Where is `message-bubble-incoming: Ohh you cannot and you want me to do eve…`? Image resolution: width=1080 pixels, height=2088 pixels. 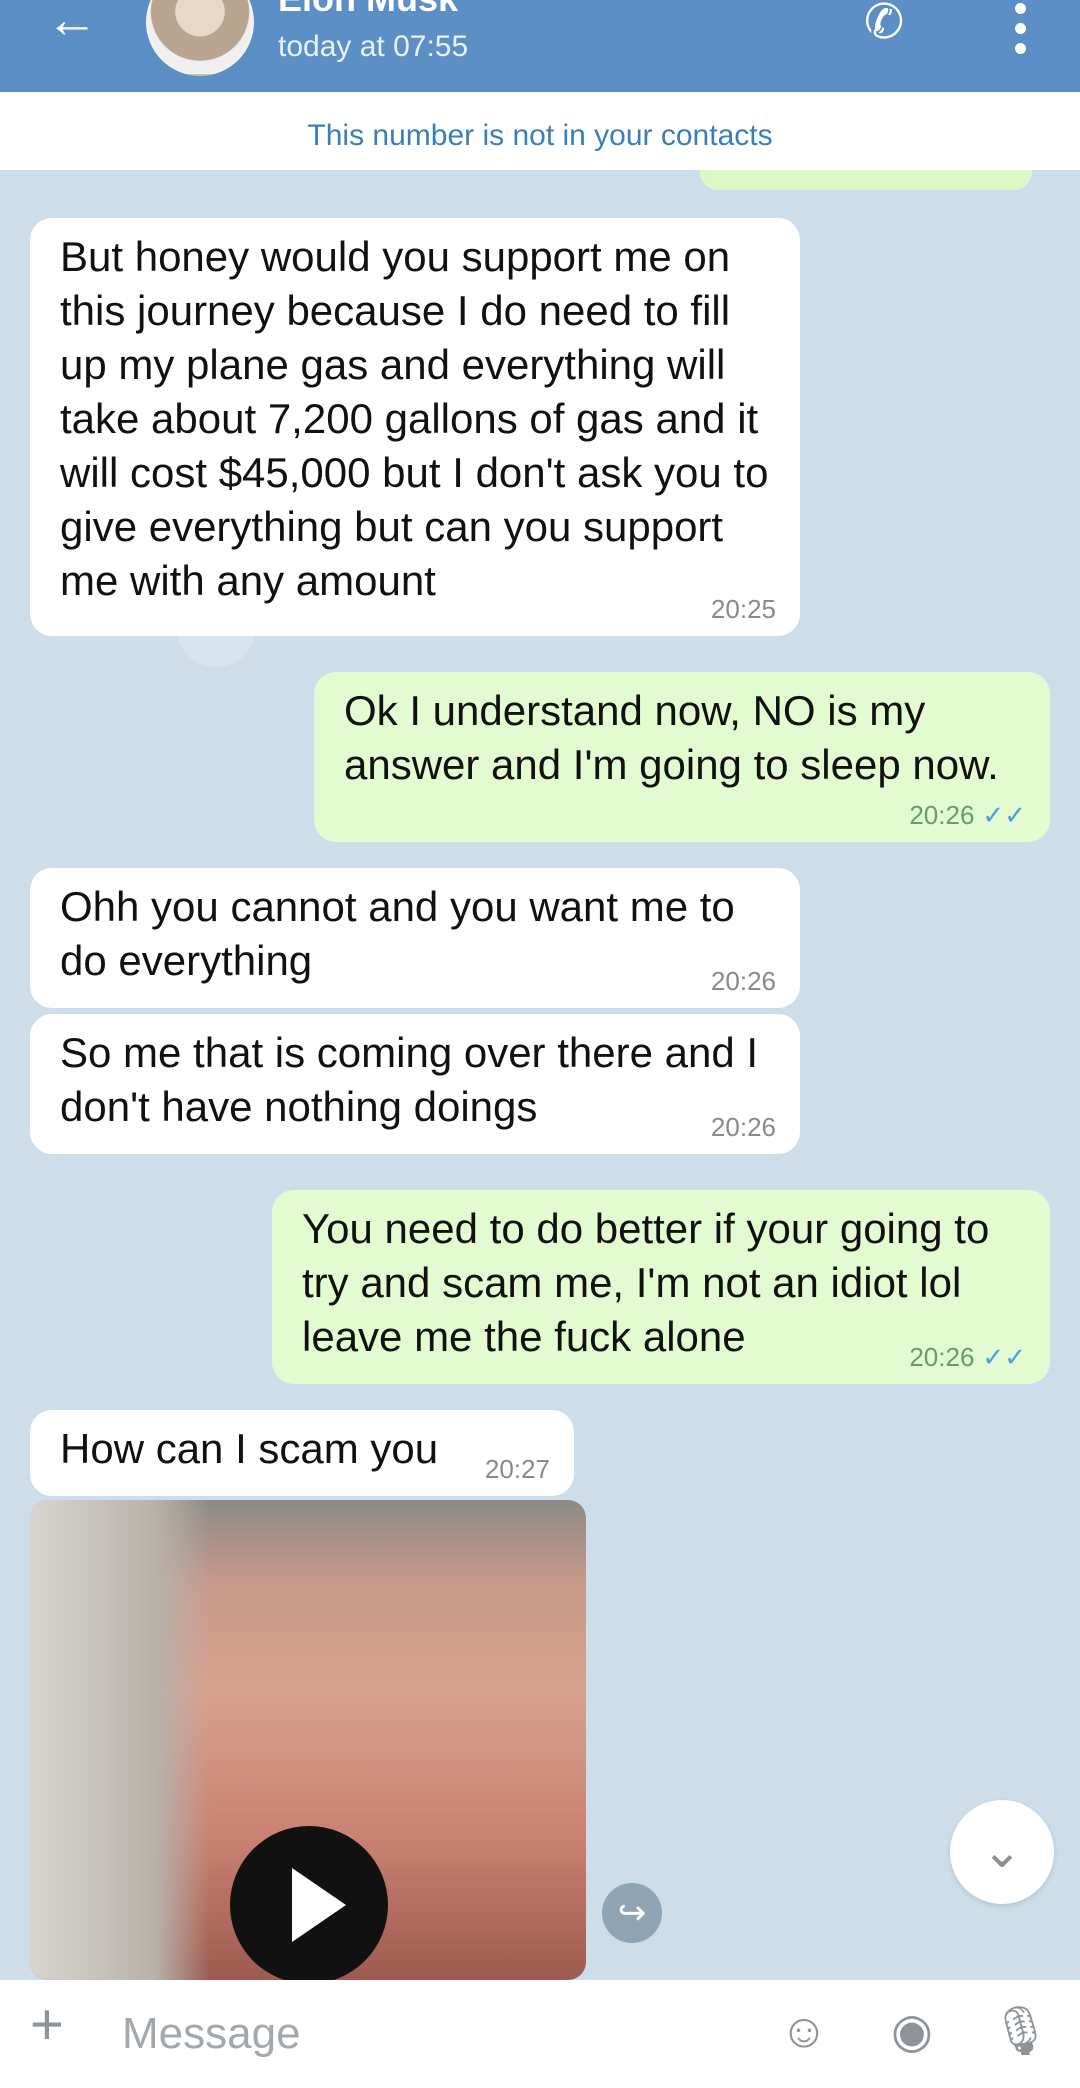 message-bubble-incoming: Ohh you cannot and you want me to do eve… is located at coordinates (415, 938).